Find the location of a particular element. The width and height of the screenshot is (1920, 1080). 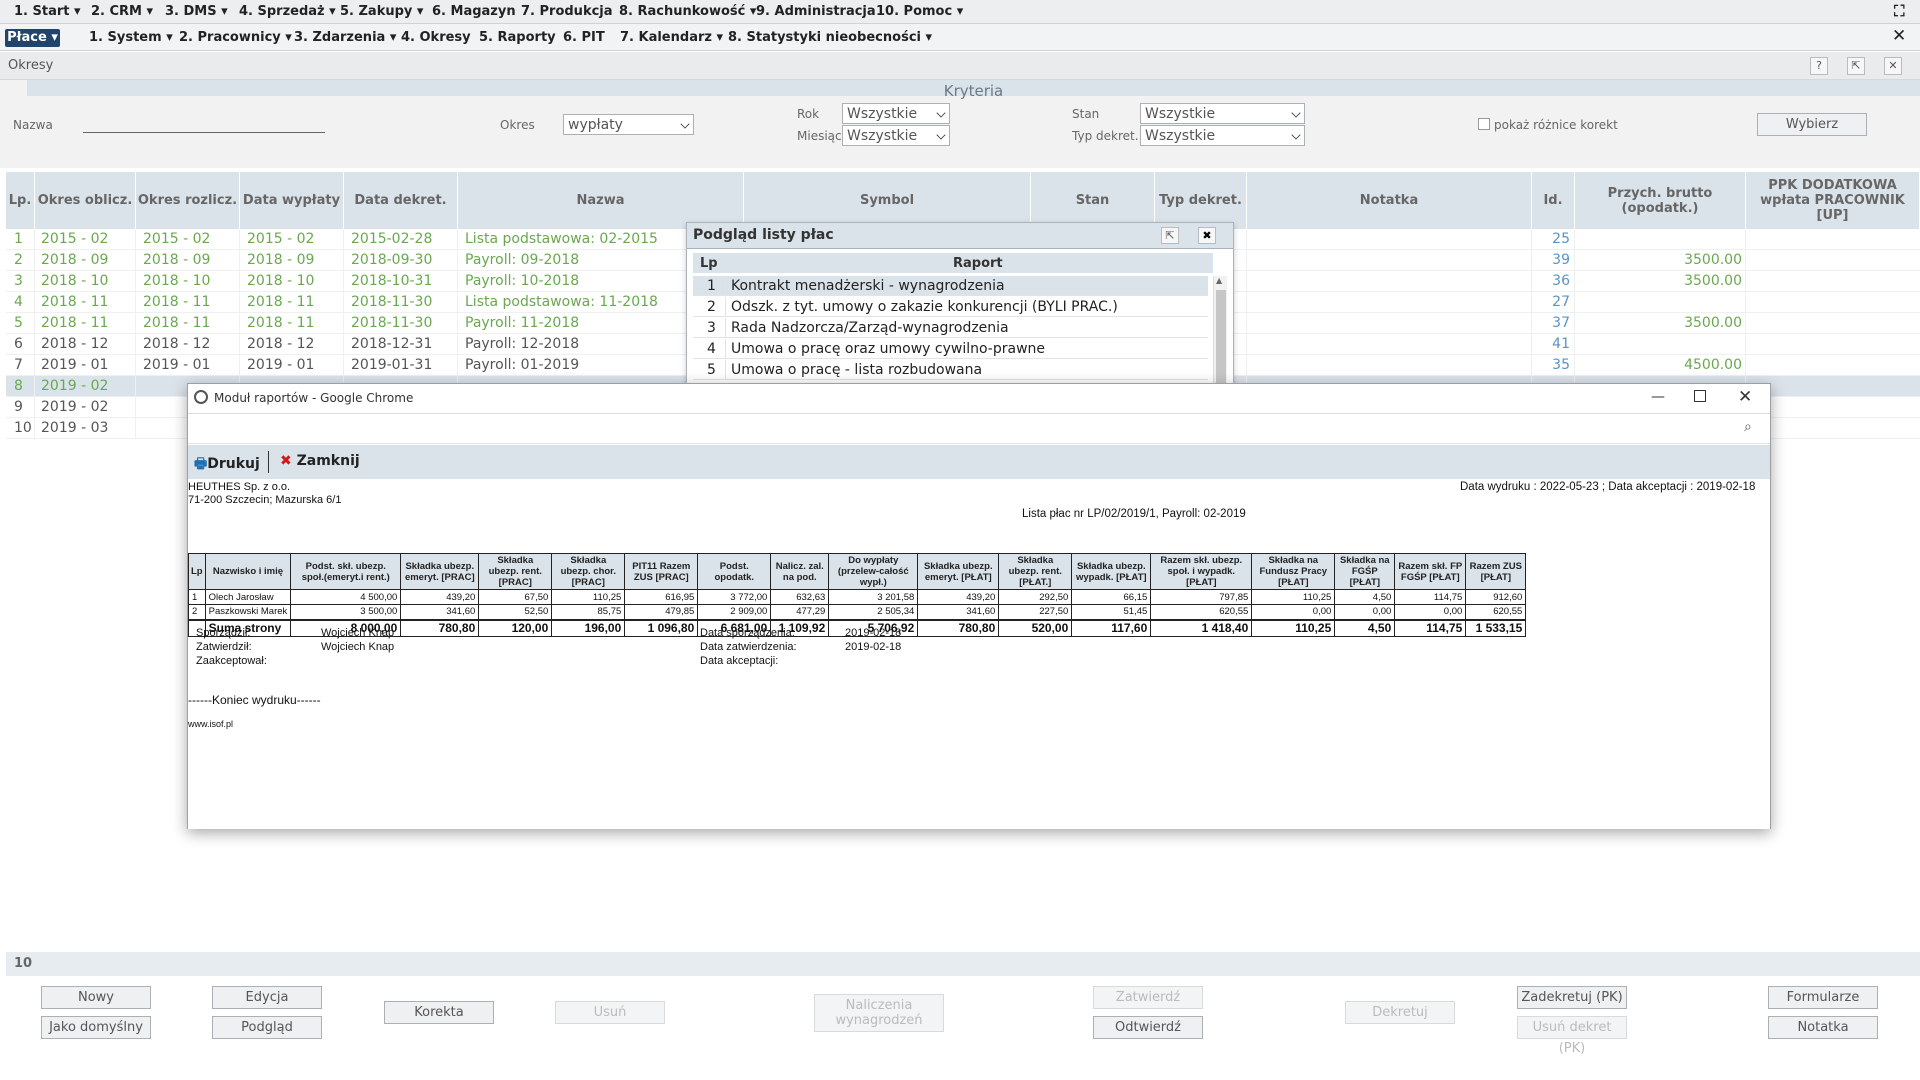

usun-dekret-button: Usuń dekret (PK) is located at coordinates (1572, 1036).